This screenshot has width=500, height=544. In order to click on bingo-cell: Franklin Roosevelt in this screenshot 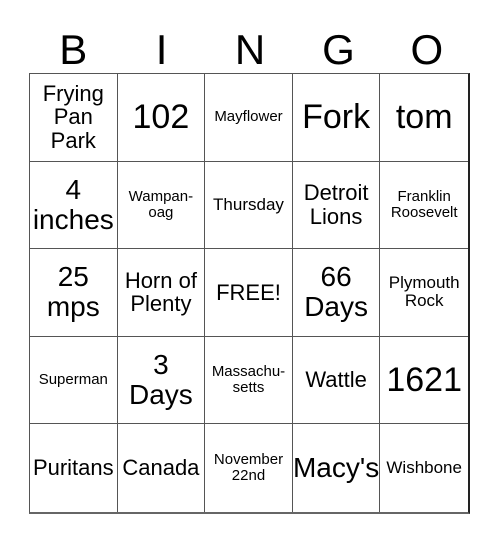, I will do `click(424, 206)`.